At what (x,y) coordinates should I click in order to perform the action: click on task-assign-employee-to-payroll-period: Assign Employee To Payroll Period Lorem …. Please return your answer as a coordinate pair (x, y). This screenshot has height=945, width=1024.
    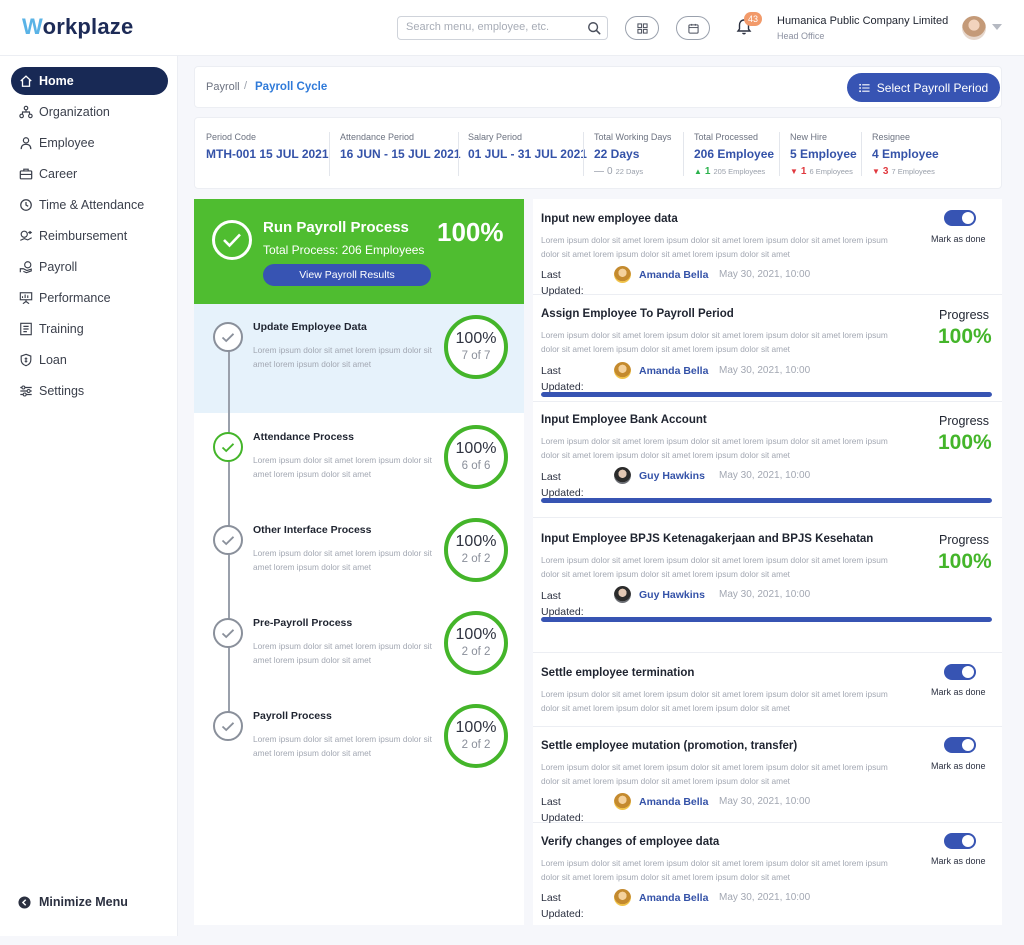
    Looking at the image, I should click on (767, 349).